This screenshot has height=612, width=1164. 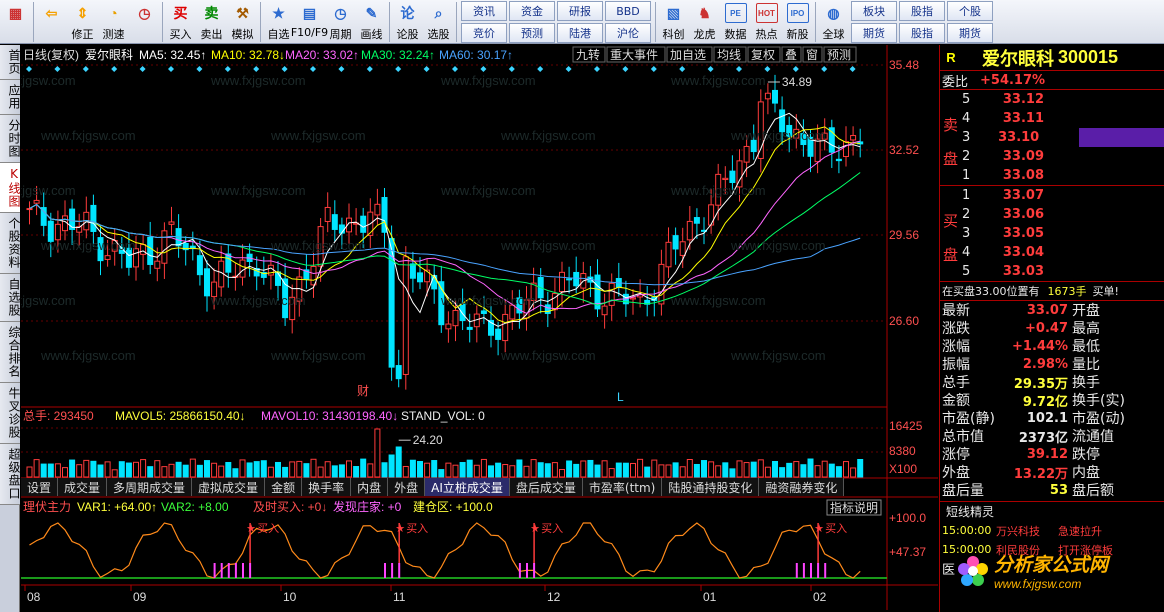 What do you see at coordinates (966, 156) in the screenshot?
I see `level-number: 2` at bounding box center [966, 156].